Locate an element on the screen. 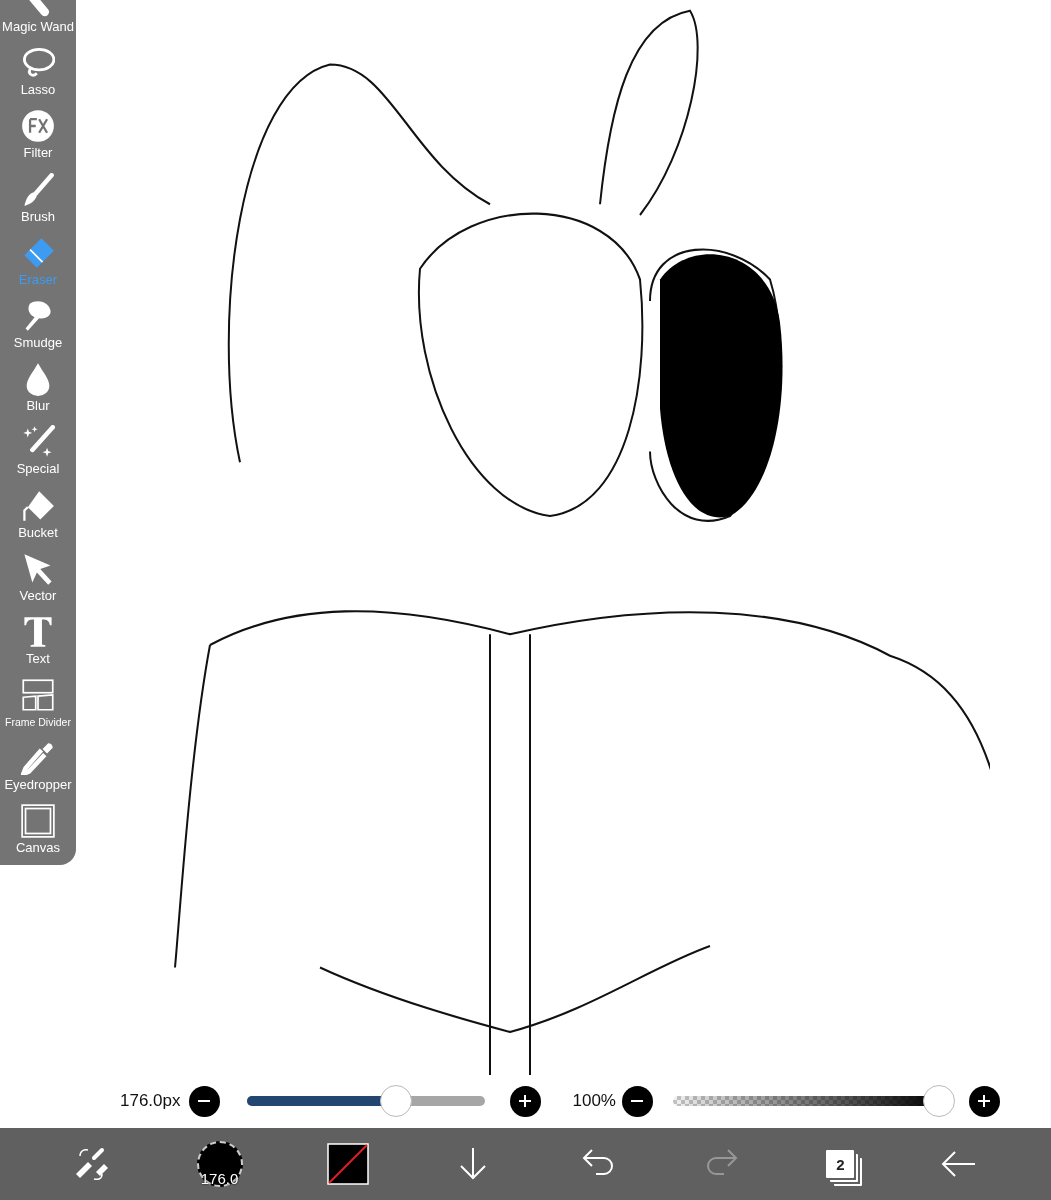 The width and height of the screenshot is (1051, 1200). tool-button: Blur is located at coordinates (38, 383).